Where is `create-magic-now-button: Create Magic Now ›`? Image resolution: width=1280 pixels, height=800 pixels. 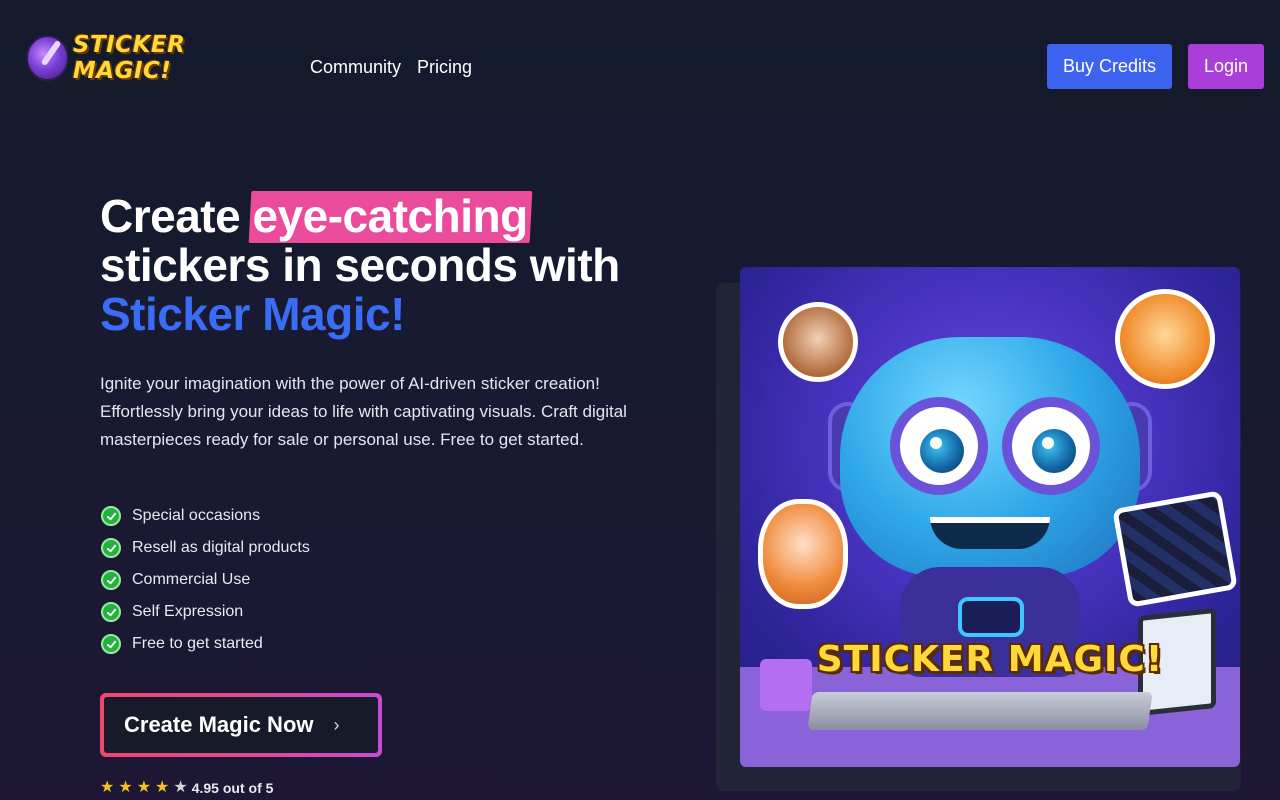 create-magic-now-button: Create Magic Now › is located at coordinates (241, 725).